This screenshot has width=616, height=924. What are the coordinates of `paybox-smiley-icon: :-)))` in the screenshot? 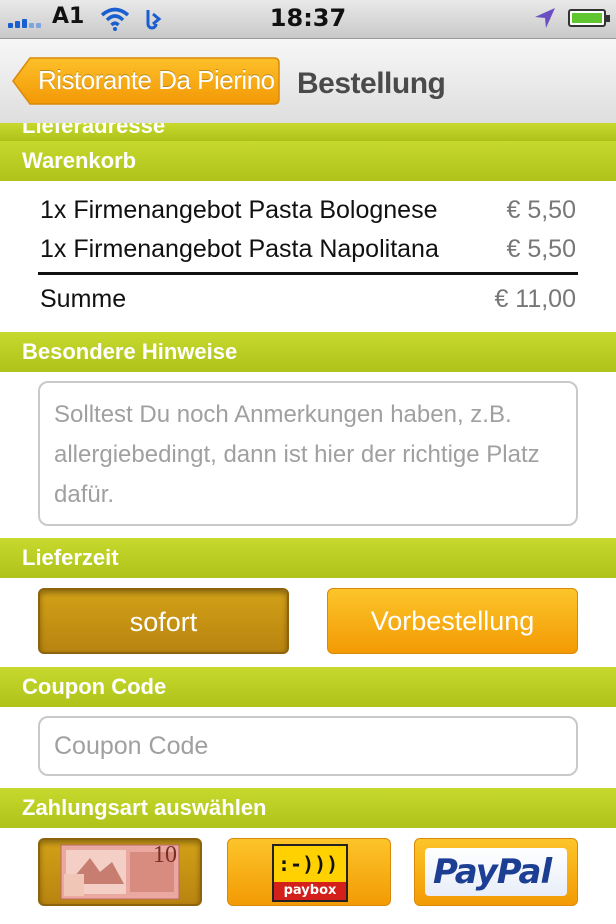 It's located at (308, 864).